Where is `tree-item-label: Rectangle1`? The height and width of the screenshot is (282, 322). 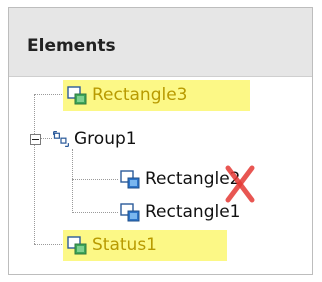 tree-item-label: Rectangle1 is located at coordinates (193, 212).